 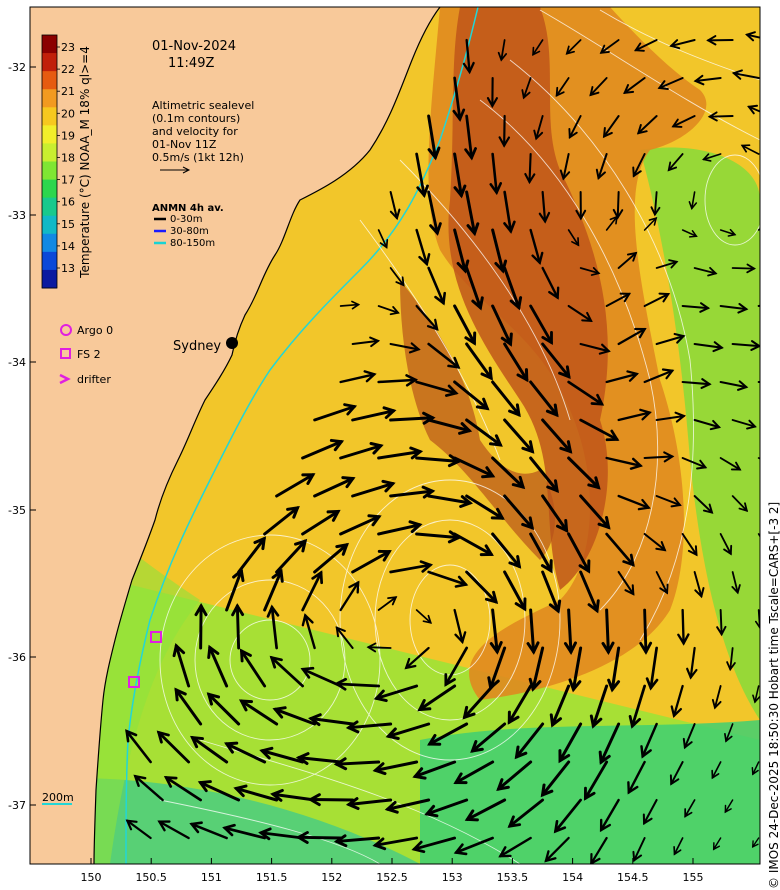 What do you see at coordinates (68, 246) in the screenshot?
I see `colorbar-tick-label: 14` at bounding box center [68, 246].